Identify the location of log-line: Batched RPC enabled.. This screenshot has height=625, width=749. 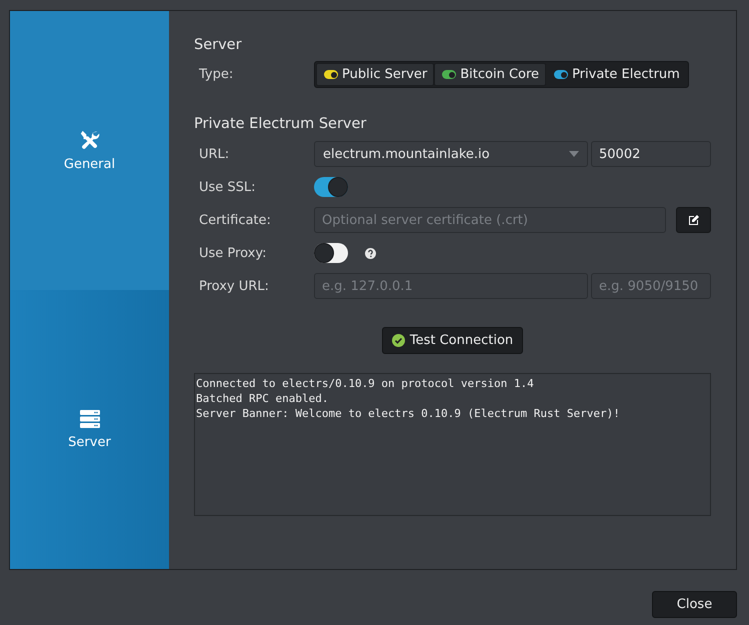
(263, 398).